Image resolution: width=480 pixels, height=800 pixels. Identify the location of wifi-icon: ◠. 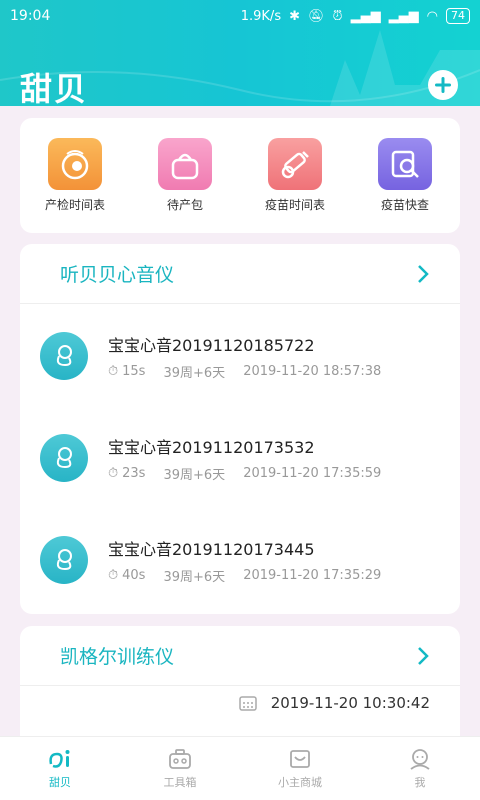
(432, 16).